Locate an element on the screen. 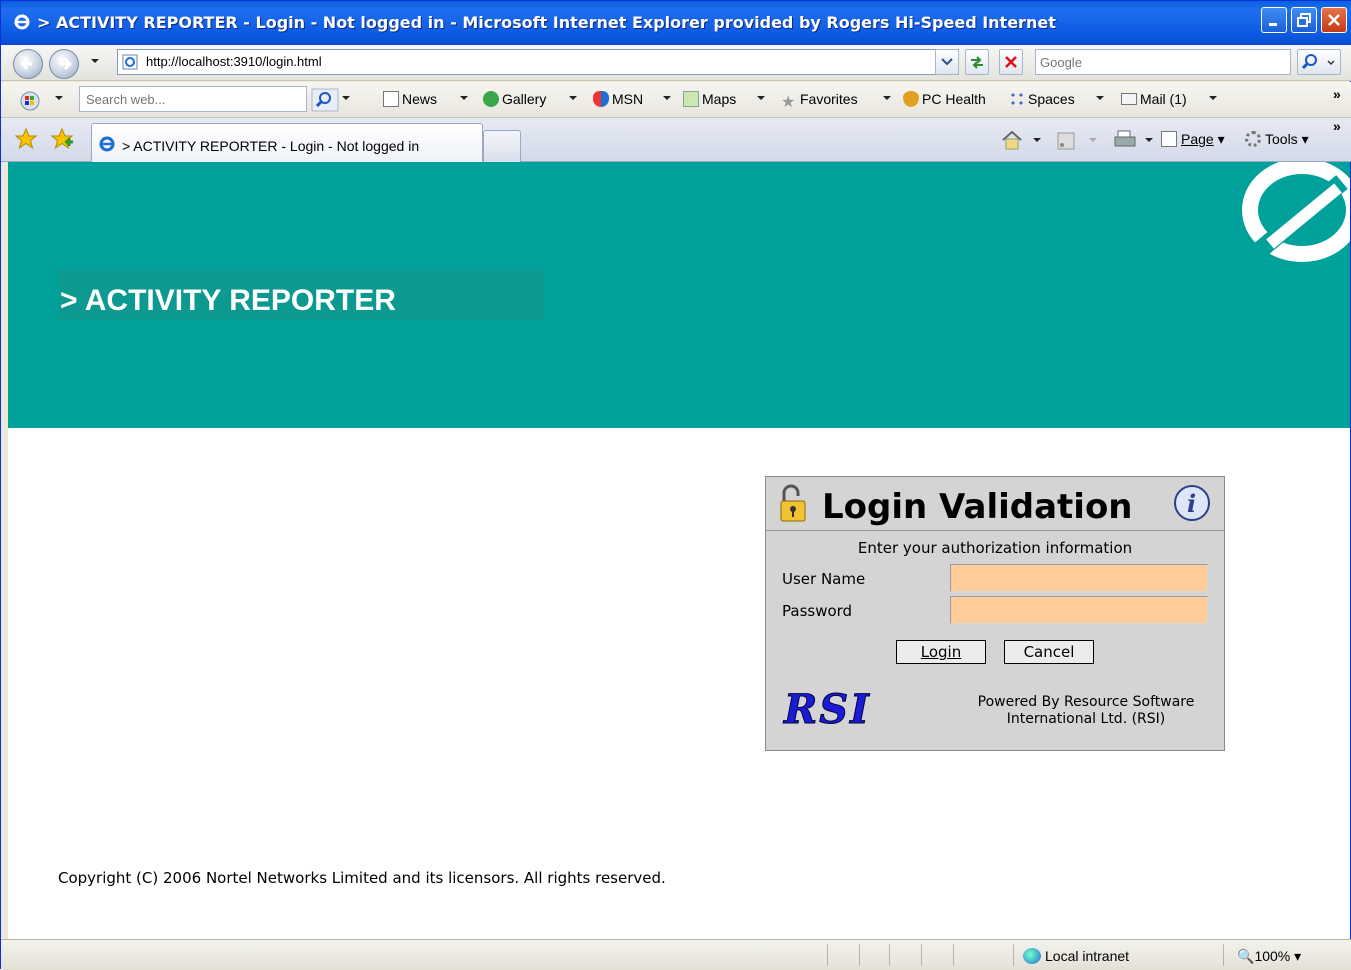  ie-page-icon is located at coordinates (130, 62).